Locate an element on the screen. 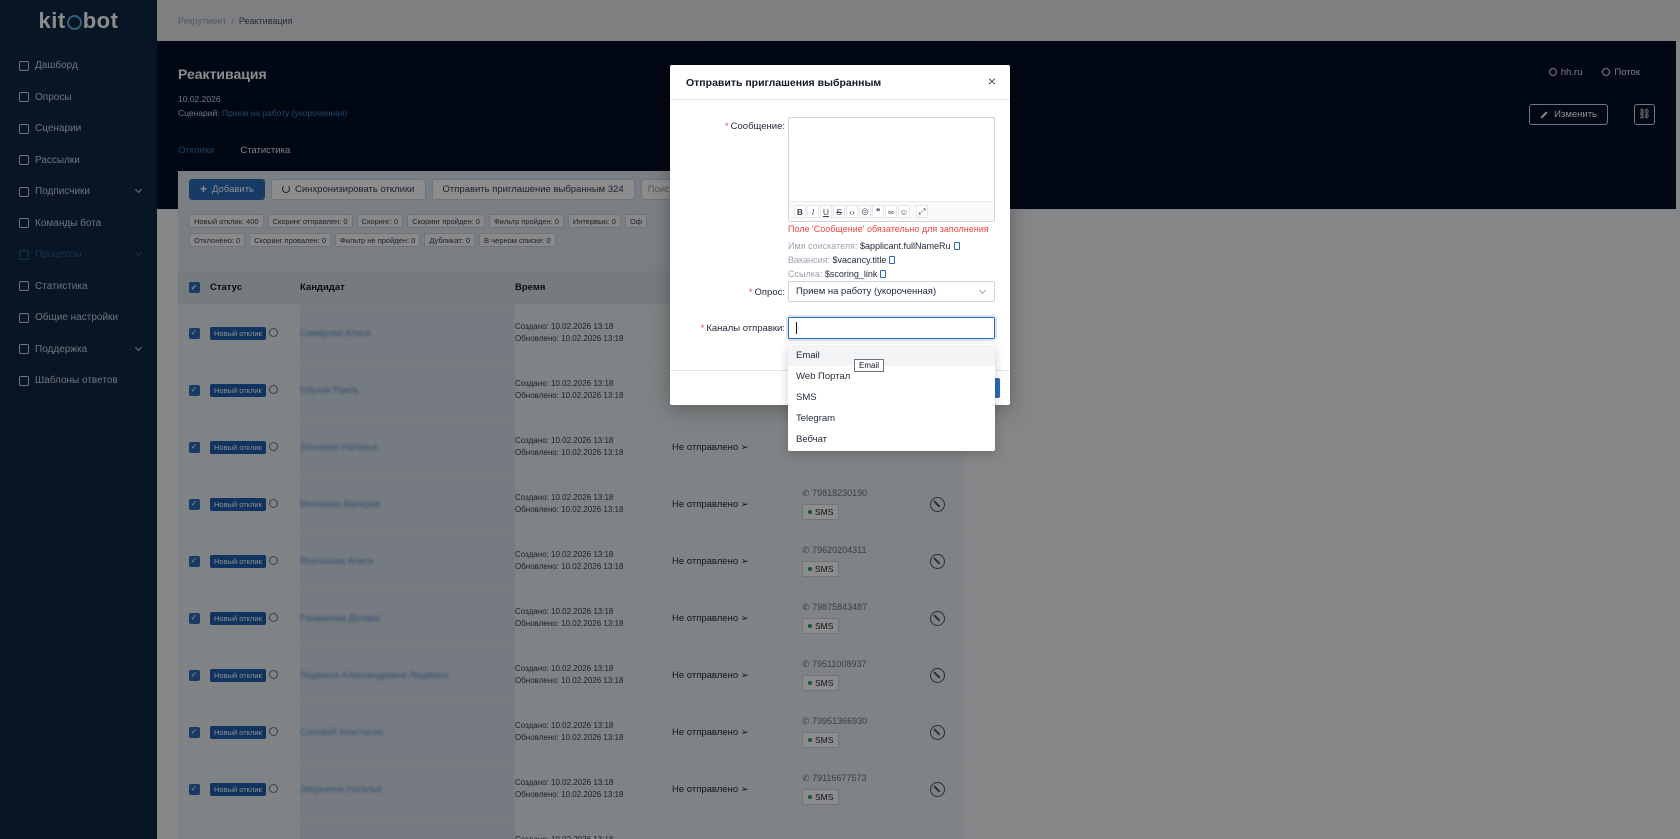  expand-icon: ⤢ is located at coordinates (922, 211).